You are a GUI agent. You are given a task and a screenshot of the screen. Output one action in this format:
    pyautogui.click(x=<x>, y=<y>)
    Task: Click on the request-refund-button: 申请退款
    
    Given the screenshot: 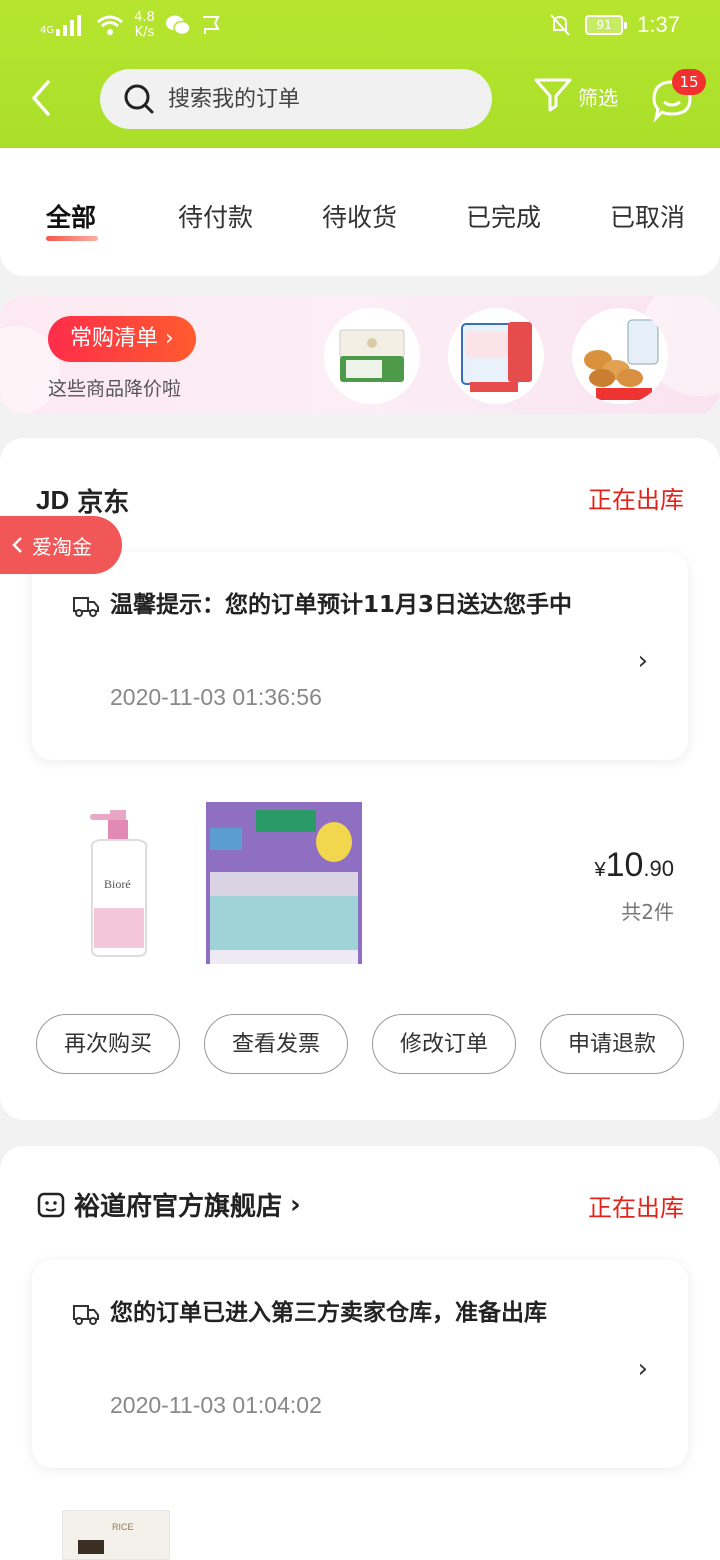 What is the action you would take?
    pyautogui.click(x=612, y=1044)
    